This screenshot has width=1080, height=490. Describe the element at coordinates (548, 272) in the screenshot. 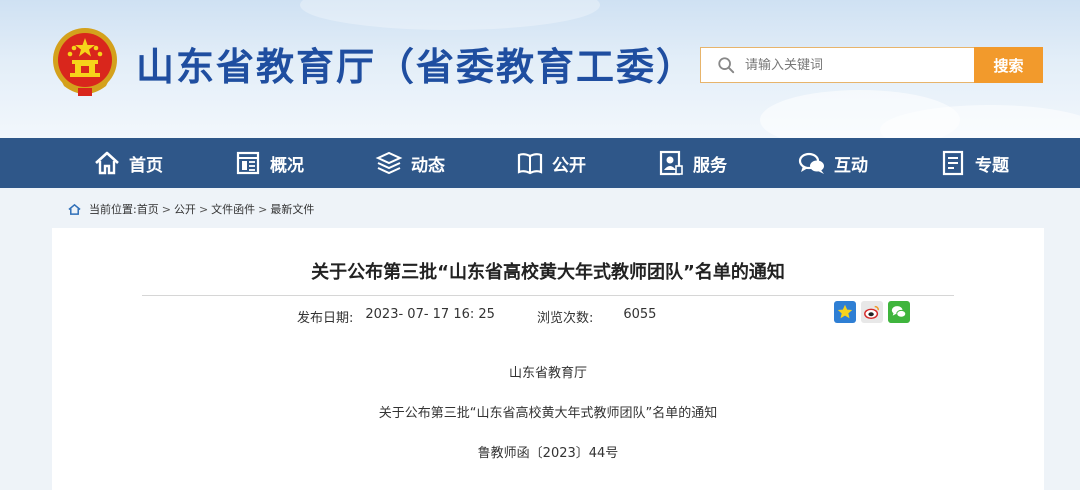

I see `article-title: 关于公布第三批“山东省高校黄大年式教师团队”名单的通知` at that location.